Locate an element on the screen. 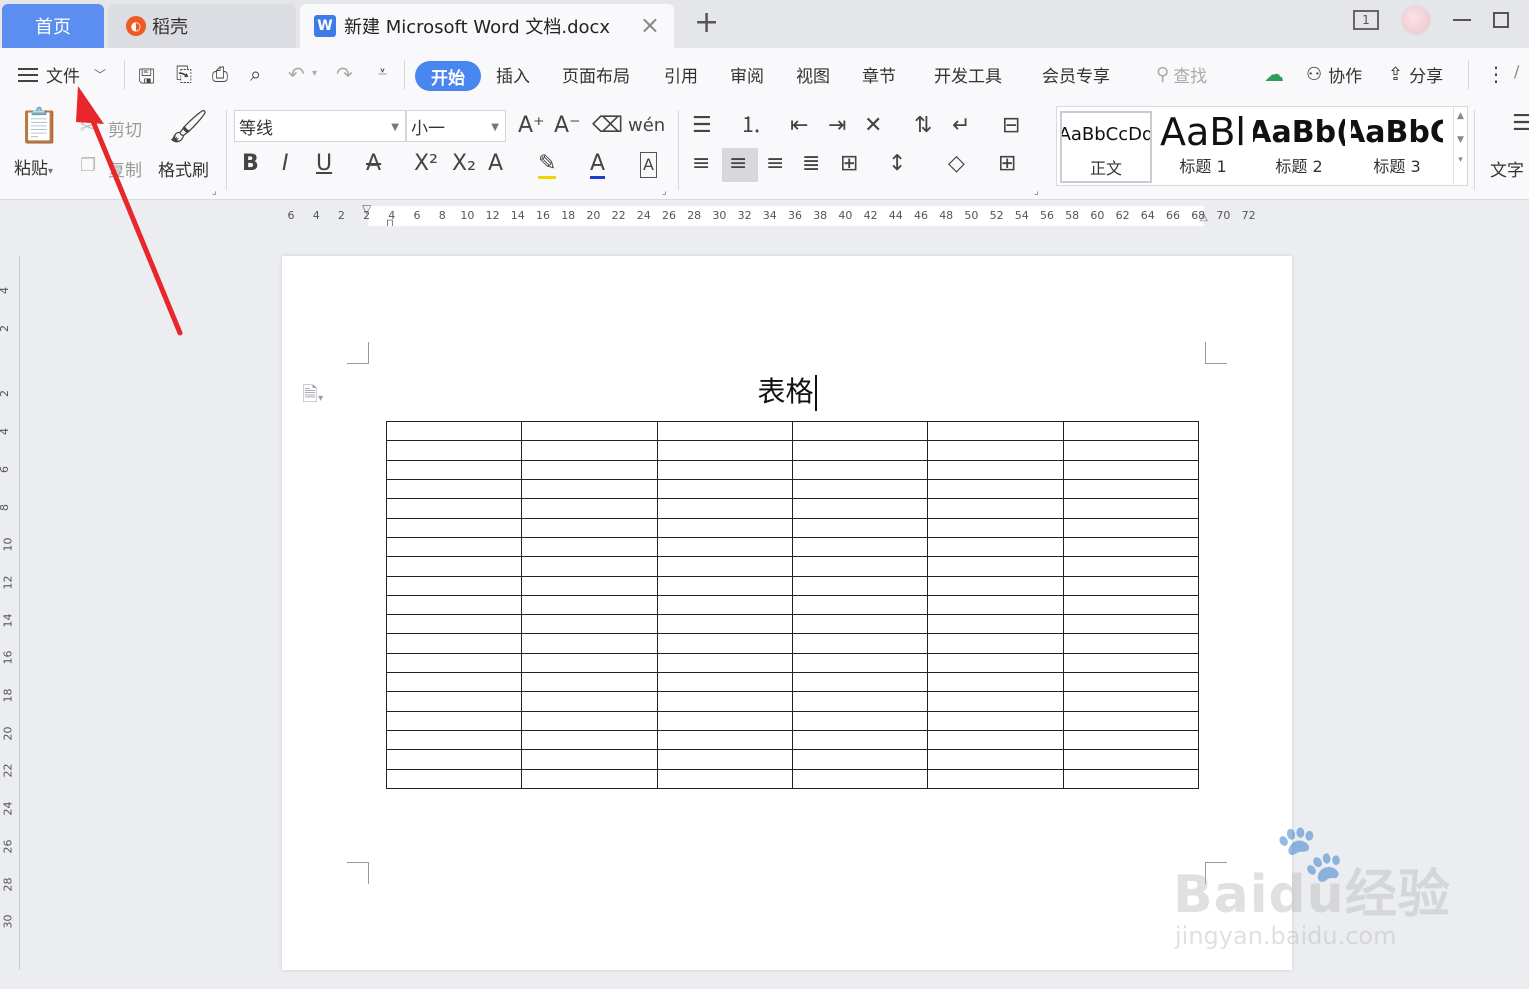 The height and width of the screenshot is (989, 1529). expand-gallery-icon: ▾ is located at coordinates (1460, 160).